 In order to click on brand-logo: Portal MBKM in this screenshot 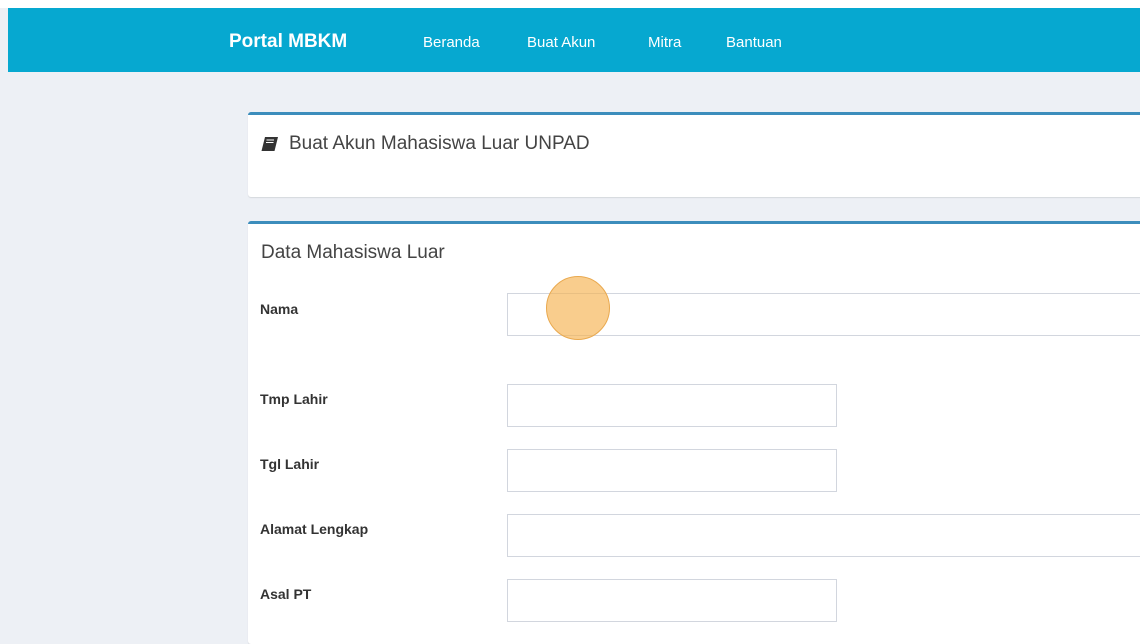, I will do `click(288, 42)`.